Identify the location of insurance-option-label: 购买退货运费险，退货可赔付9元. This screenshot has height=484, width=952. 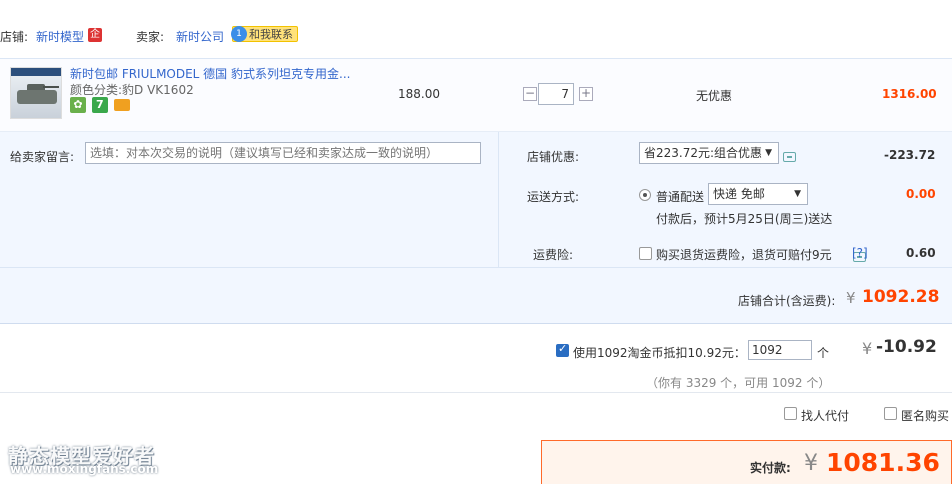
(744, 255).